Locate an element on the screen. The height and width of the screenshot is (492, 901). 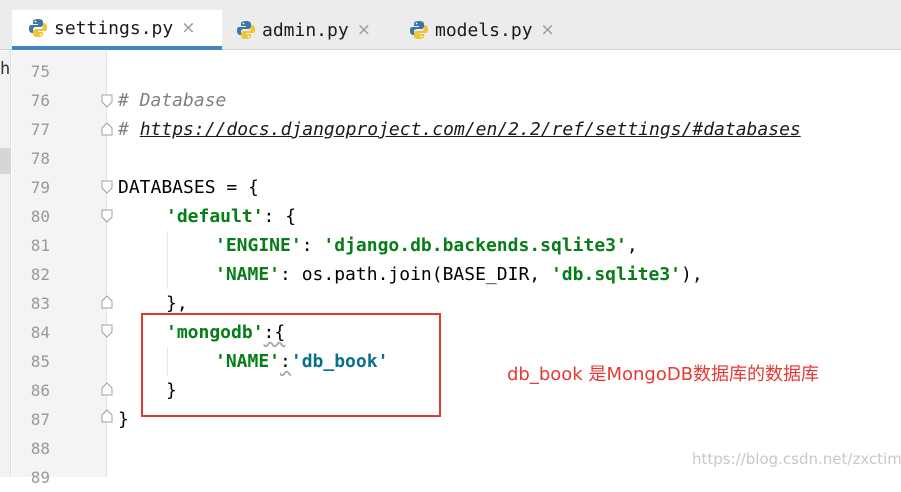
side-panel-text-stub: h is located at coordinates (5, 69).